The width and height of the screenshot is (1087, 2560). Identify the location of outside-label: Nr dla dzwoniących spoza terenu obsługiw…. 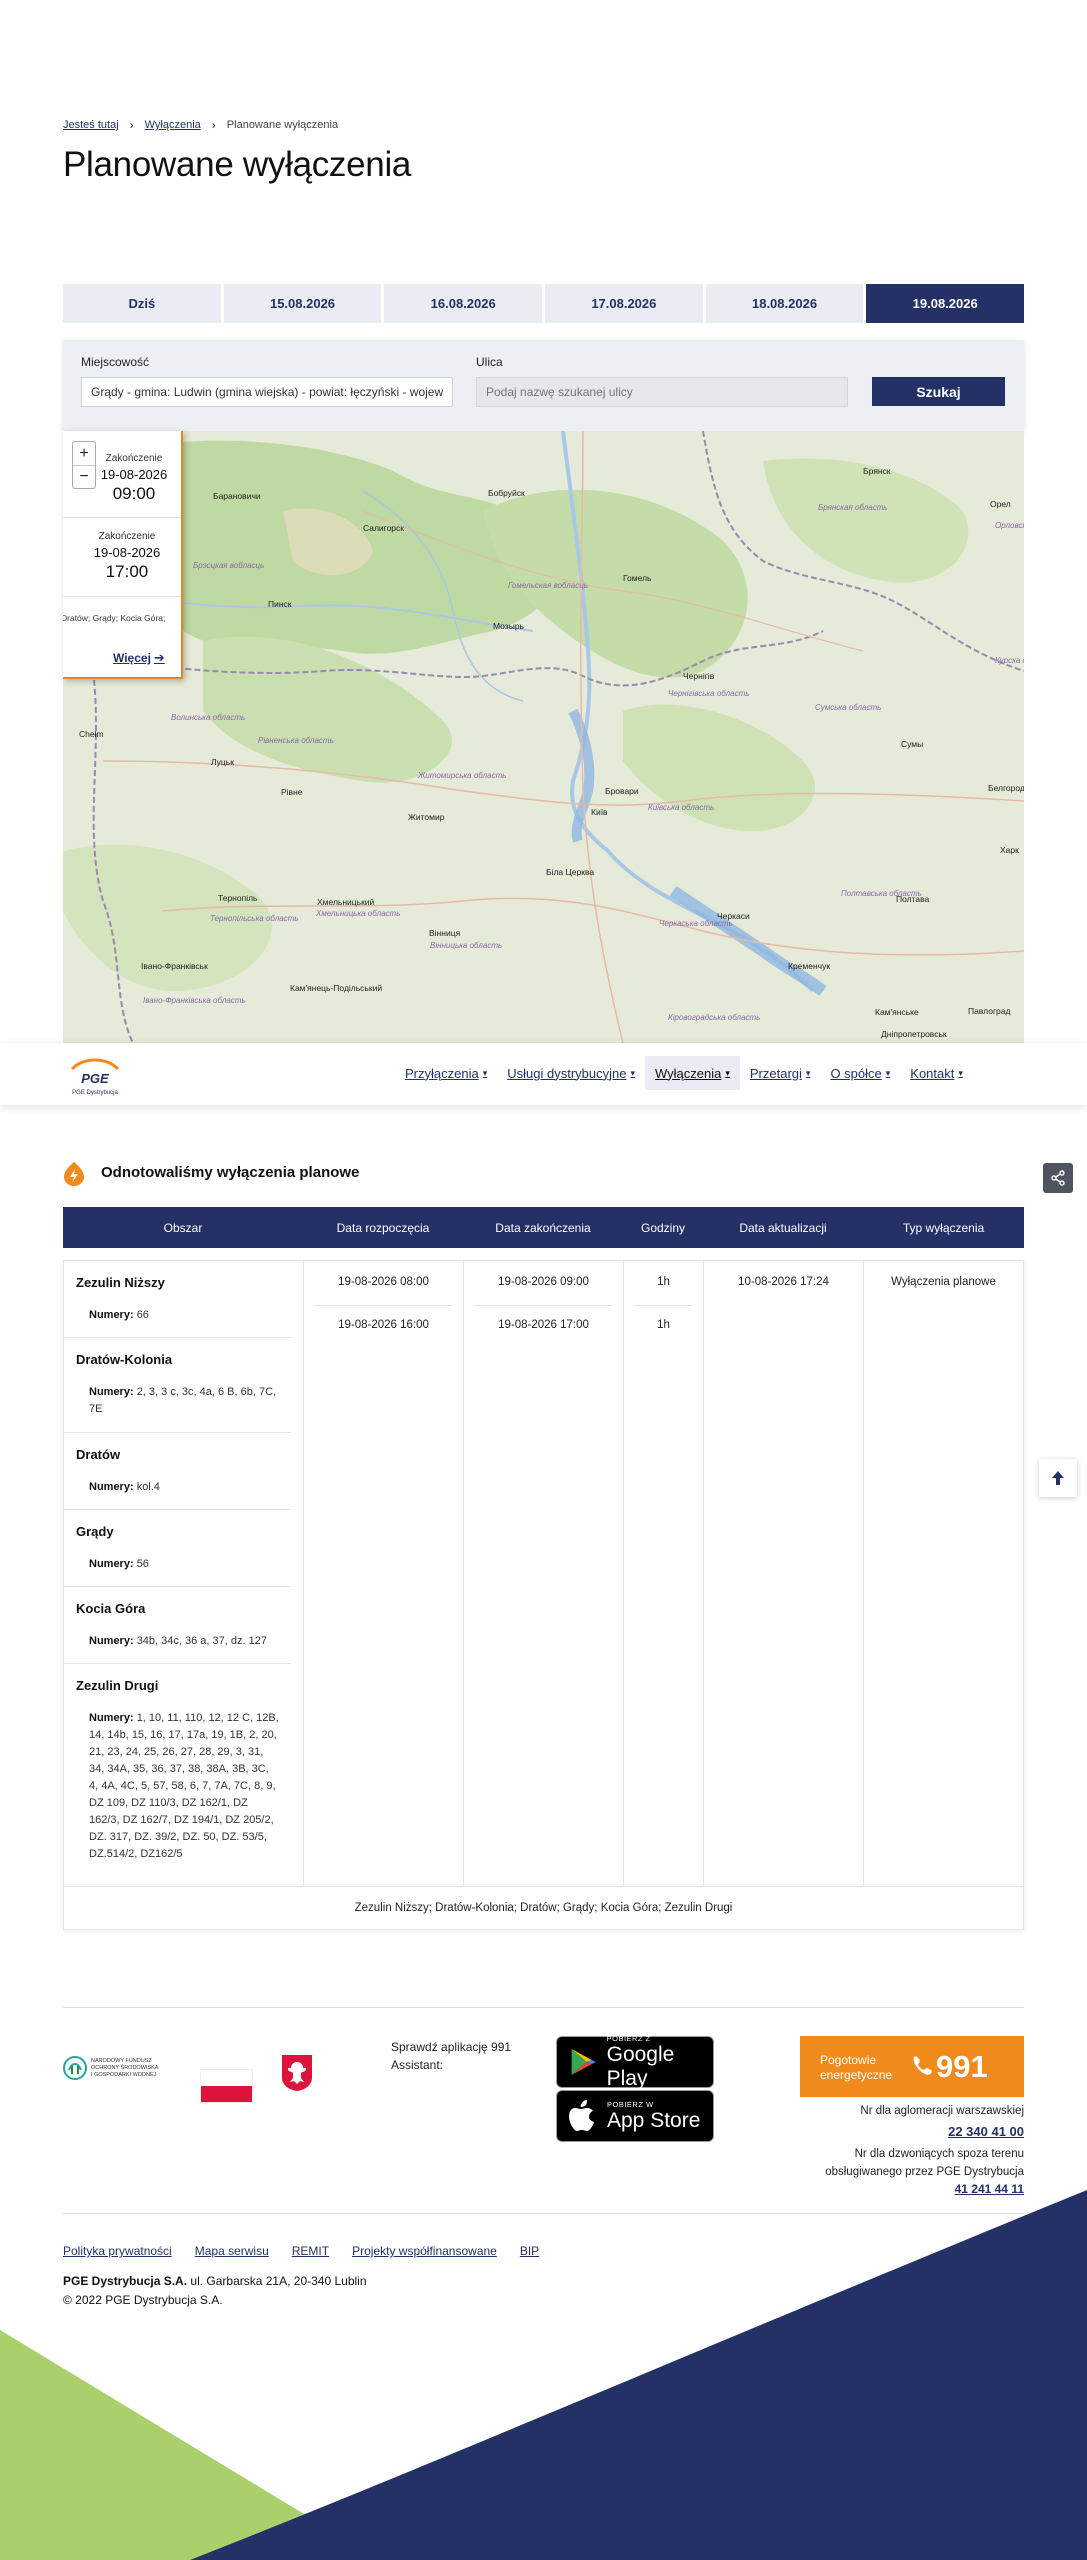
(924, 2163).